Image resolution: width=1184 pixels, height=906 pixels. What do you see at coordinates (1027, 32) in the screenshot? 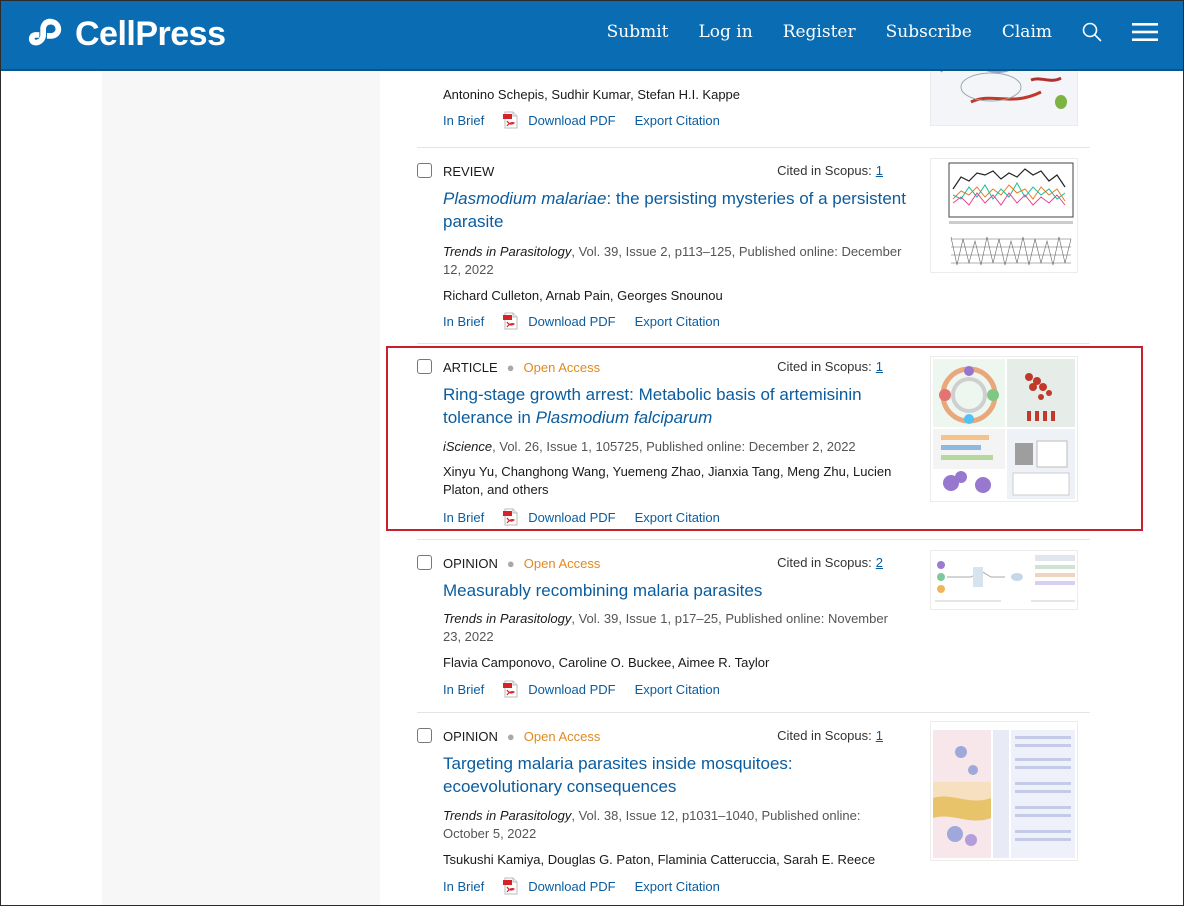
I see `nav-claim: Claim` at bounding box center [1027, 32].